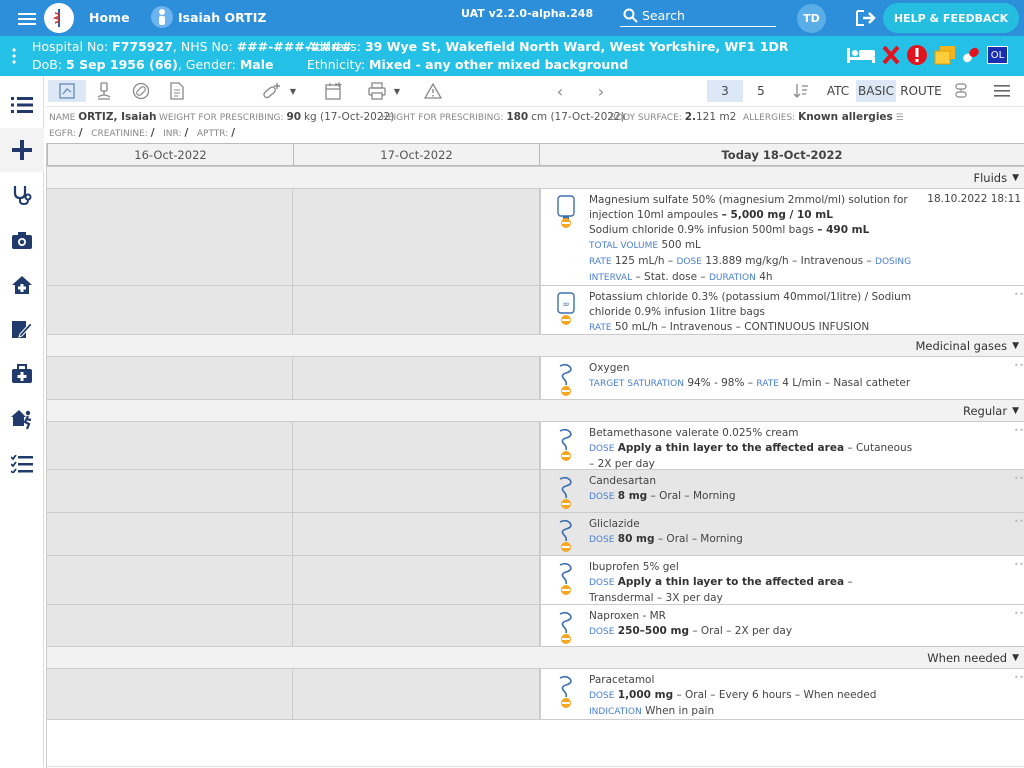 This screenshot has height=768, width=1024. I want to click on column-header-day2: 17-Oct-2022, so click(416, 154).